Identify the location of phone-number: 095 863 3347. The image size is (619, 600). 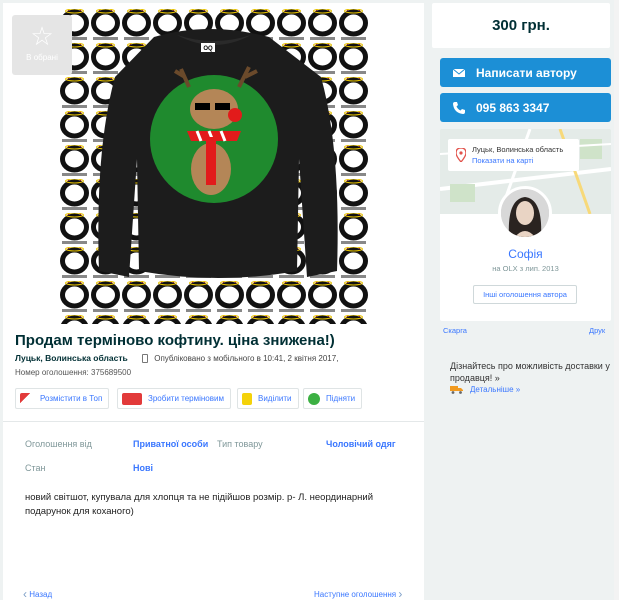
(513, 107).